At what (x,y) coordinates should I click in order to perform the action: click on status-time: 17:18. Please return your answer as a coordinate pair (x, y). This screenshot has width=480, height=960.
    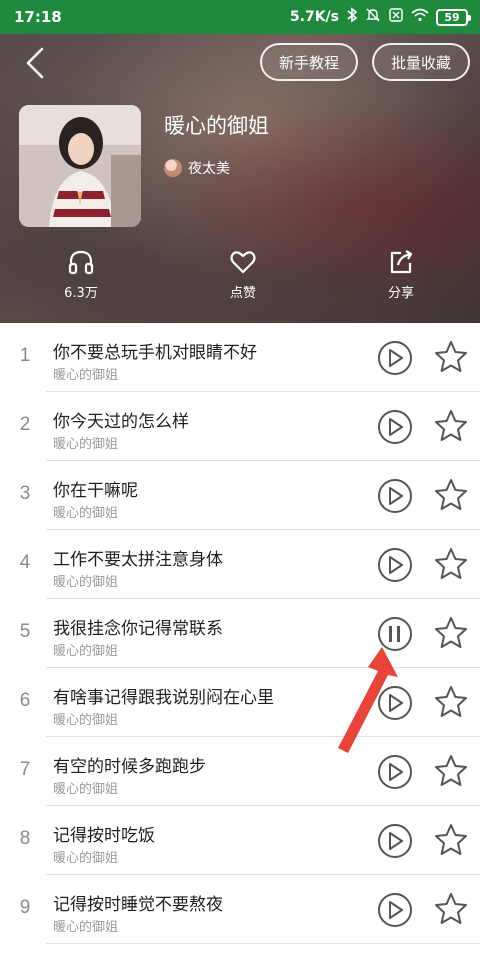
    Looking at the image, I should click on (38, 17).